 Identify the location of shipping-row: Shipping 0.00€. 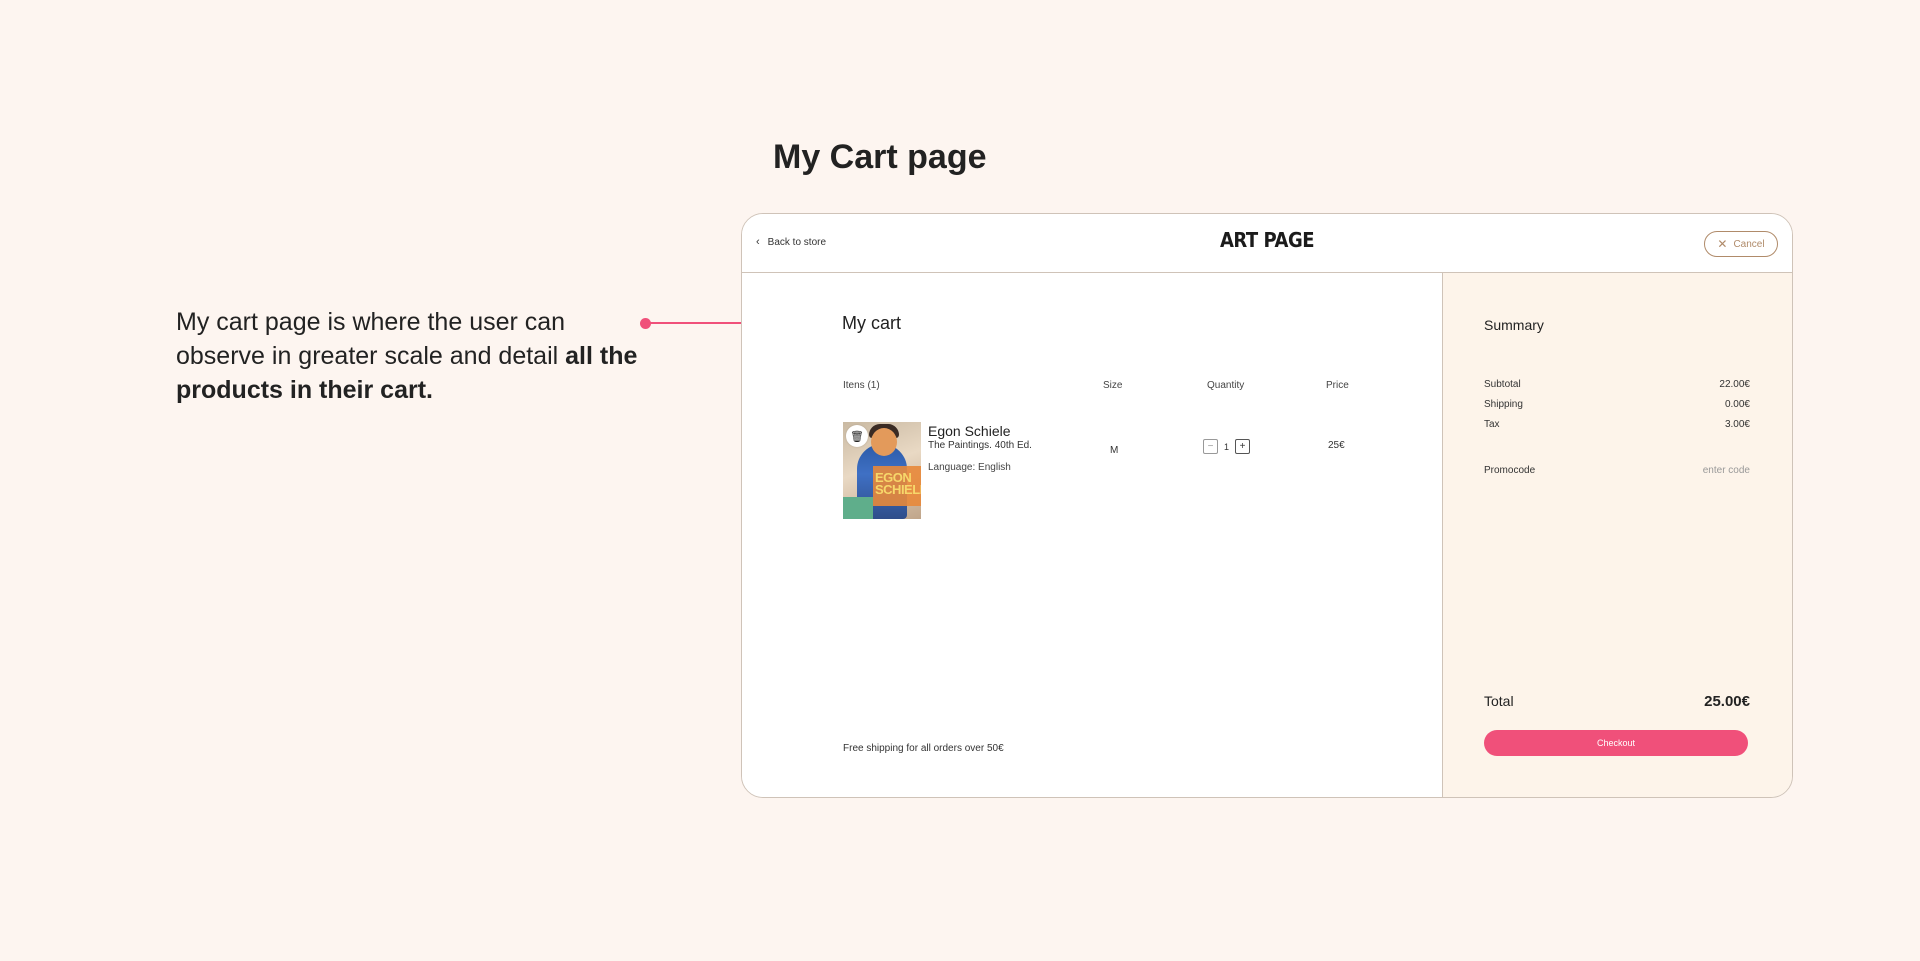
(1617, 404).